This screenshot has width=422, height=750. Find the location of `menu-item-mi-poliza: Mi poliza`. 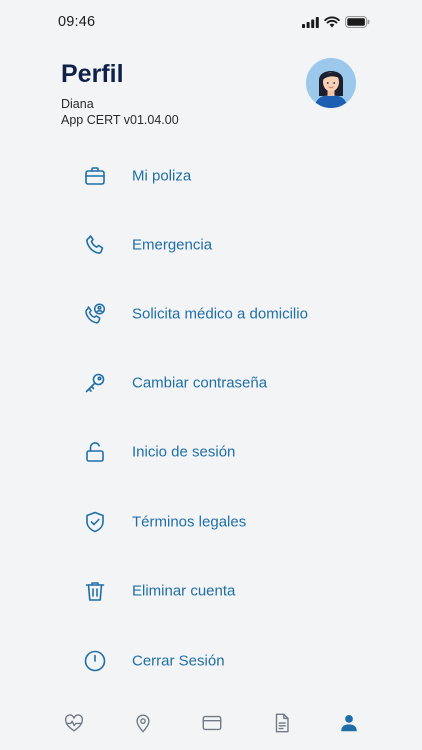

menu-item-mi-poliza: Mi poliza is located at coordinates (220, 176).